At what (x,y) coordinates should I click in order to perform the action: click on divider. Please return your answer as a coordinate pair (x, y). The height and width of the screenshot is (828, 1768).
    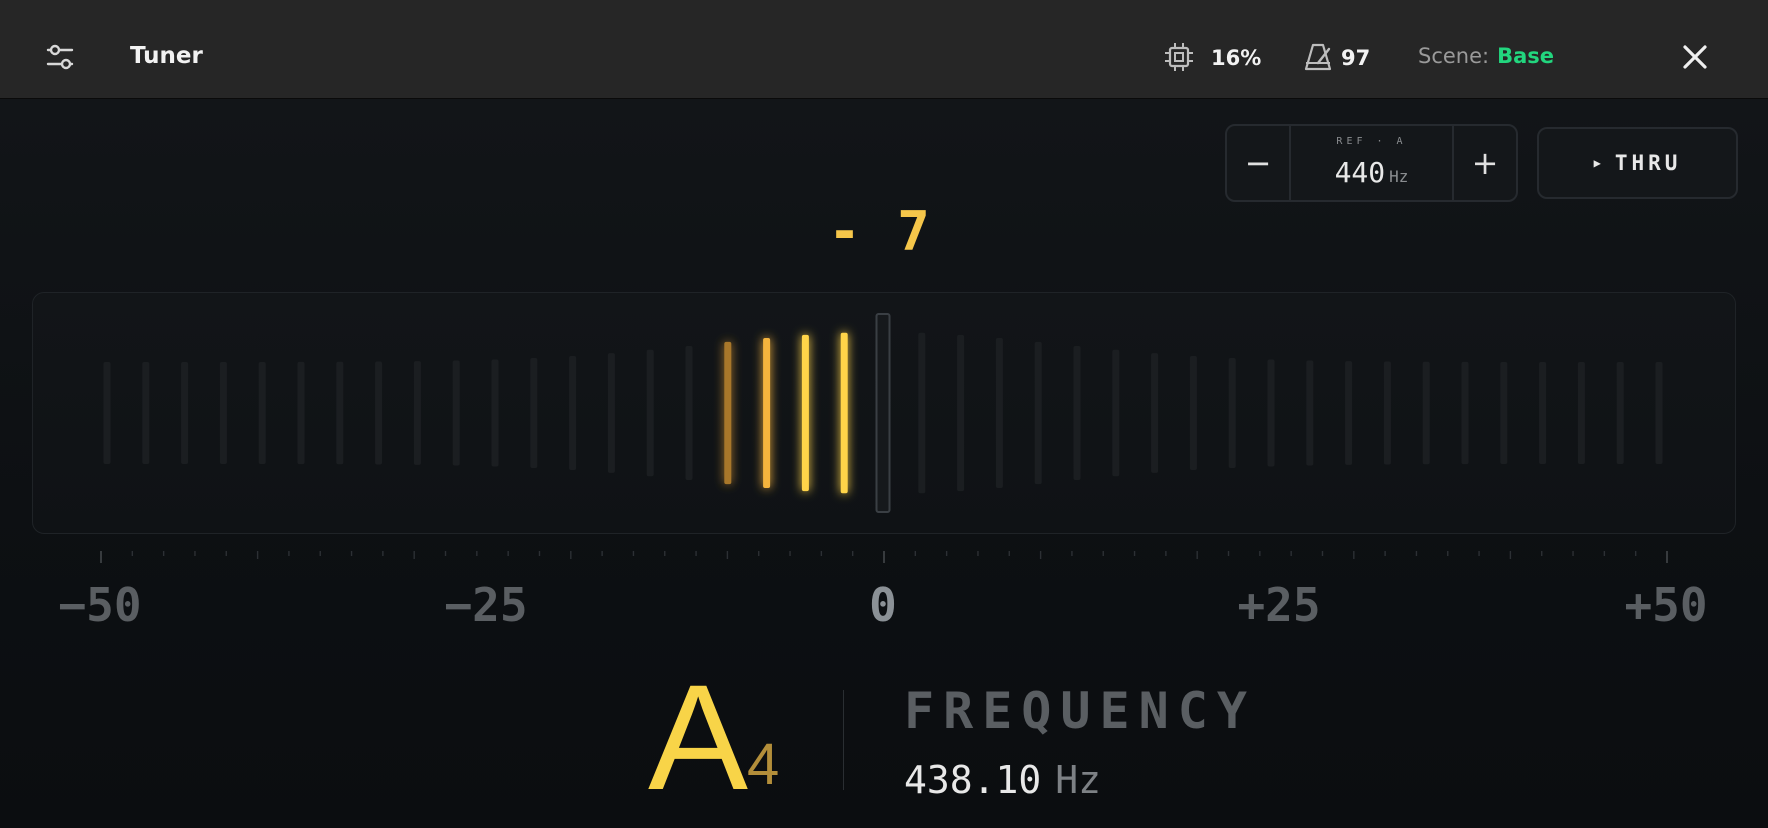
    Looking at the image, I should click on (843, 740).